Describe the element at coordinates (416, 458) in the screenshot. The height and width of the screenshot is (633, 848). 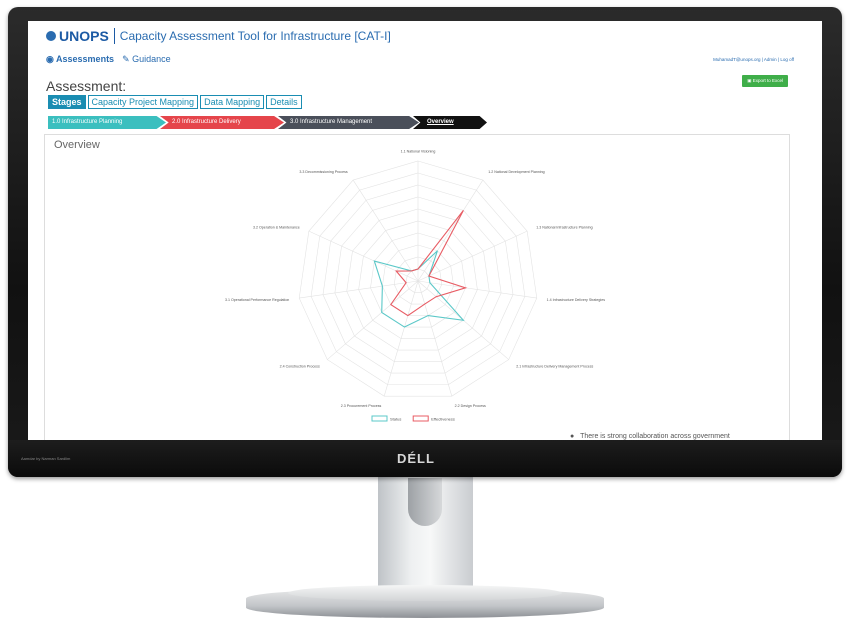
I see `monitor-brand-logo: DÉLL` at that location.